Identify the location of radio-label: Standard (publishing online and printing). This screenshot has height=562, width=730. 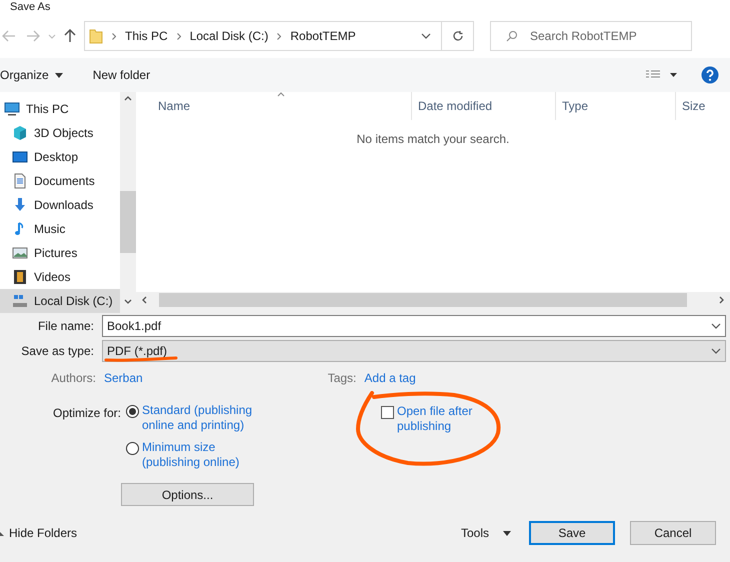
(202, 418).